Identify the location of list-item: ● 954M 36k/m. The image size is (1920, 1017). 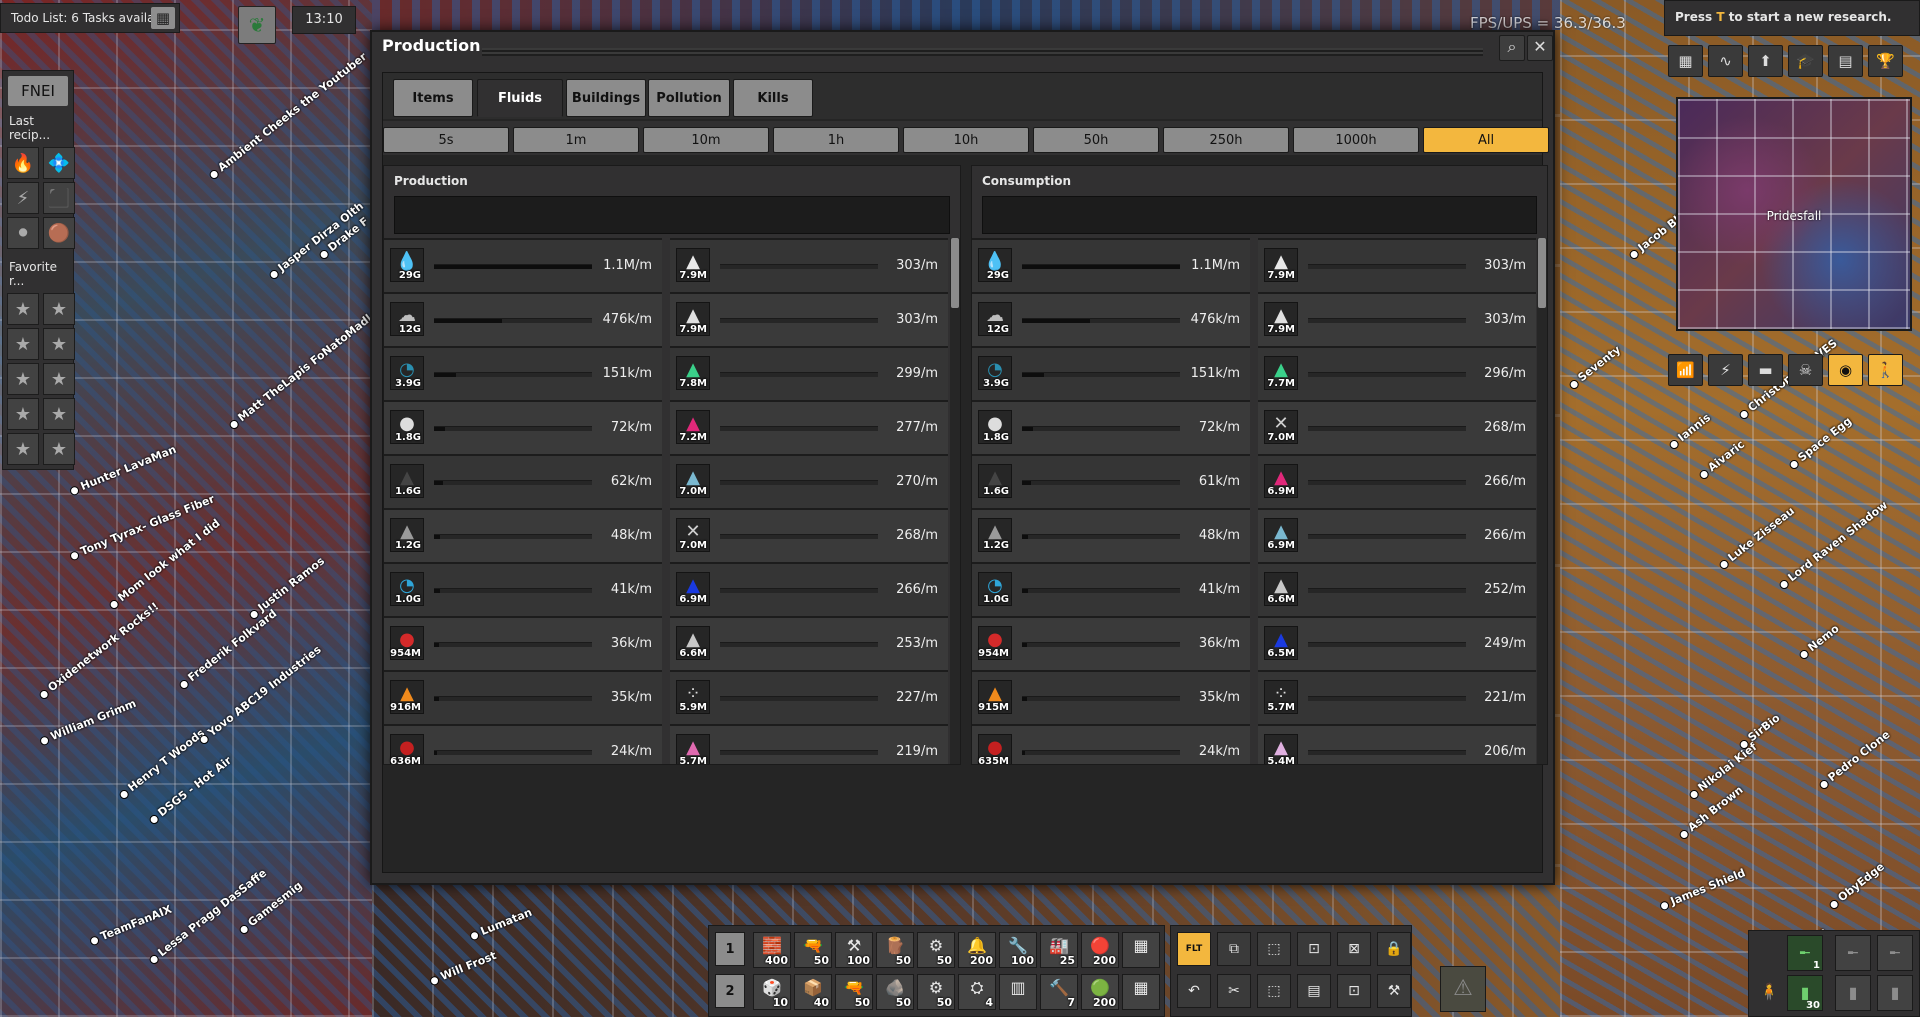
(523, 643).